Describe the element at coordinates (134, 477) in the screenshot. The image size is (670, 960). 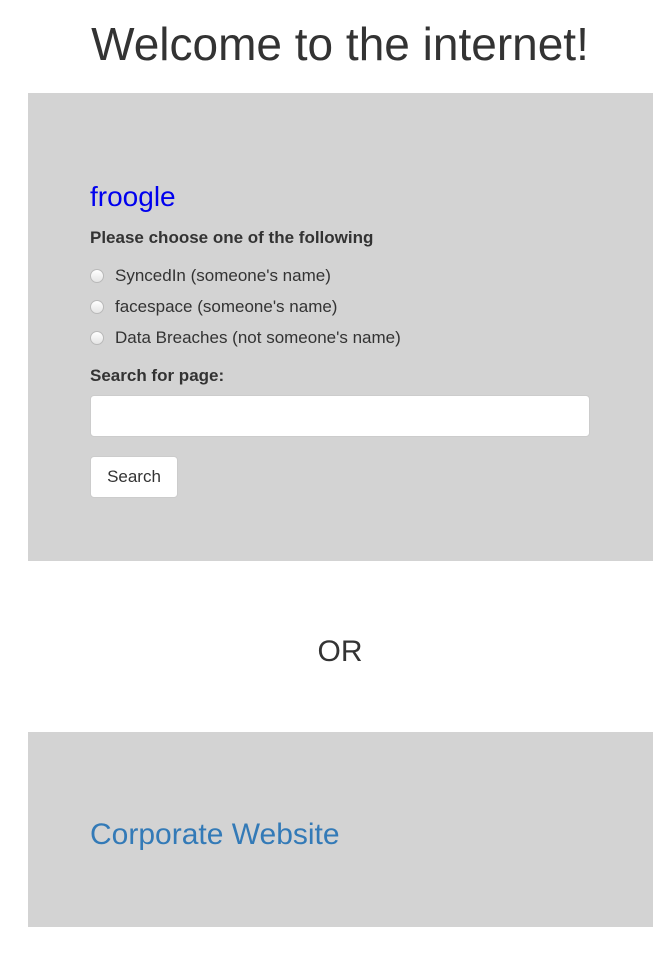
I see `search-button: Search` at that location.